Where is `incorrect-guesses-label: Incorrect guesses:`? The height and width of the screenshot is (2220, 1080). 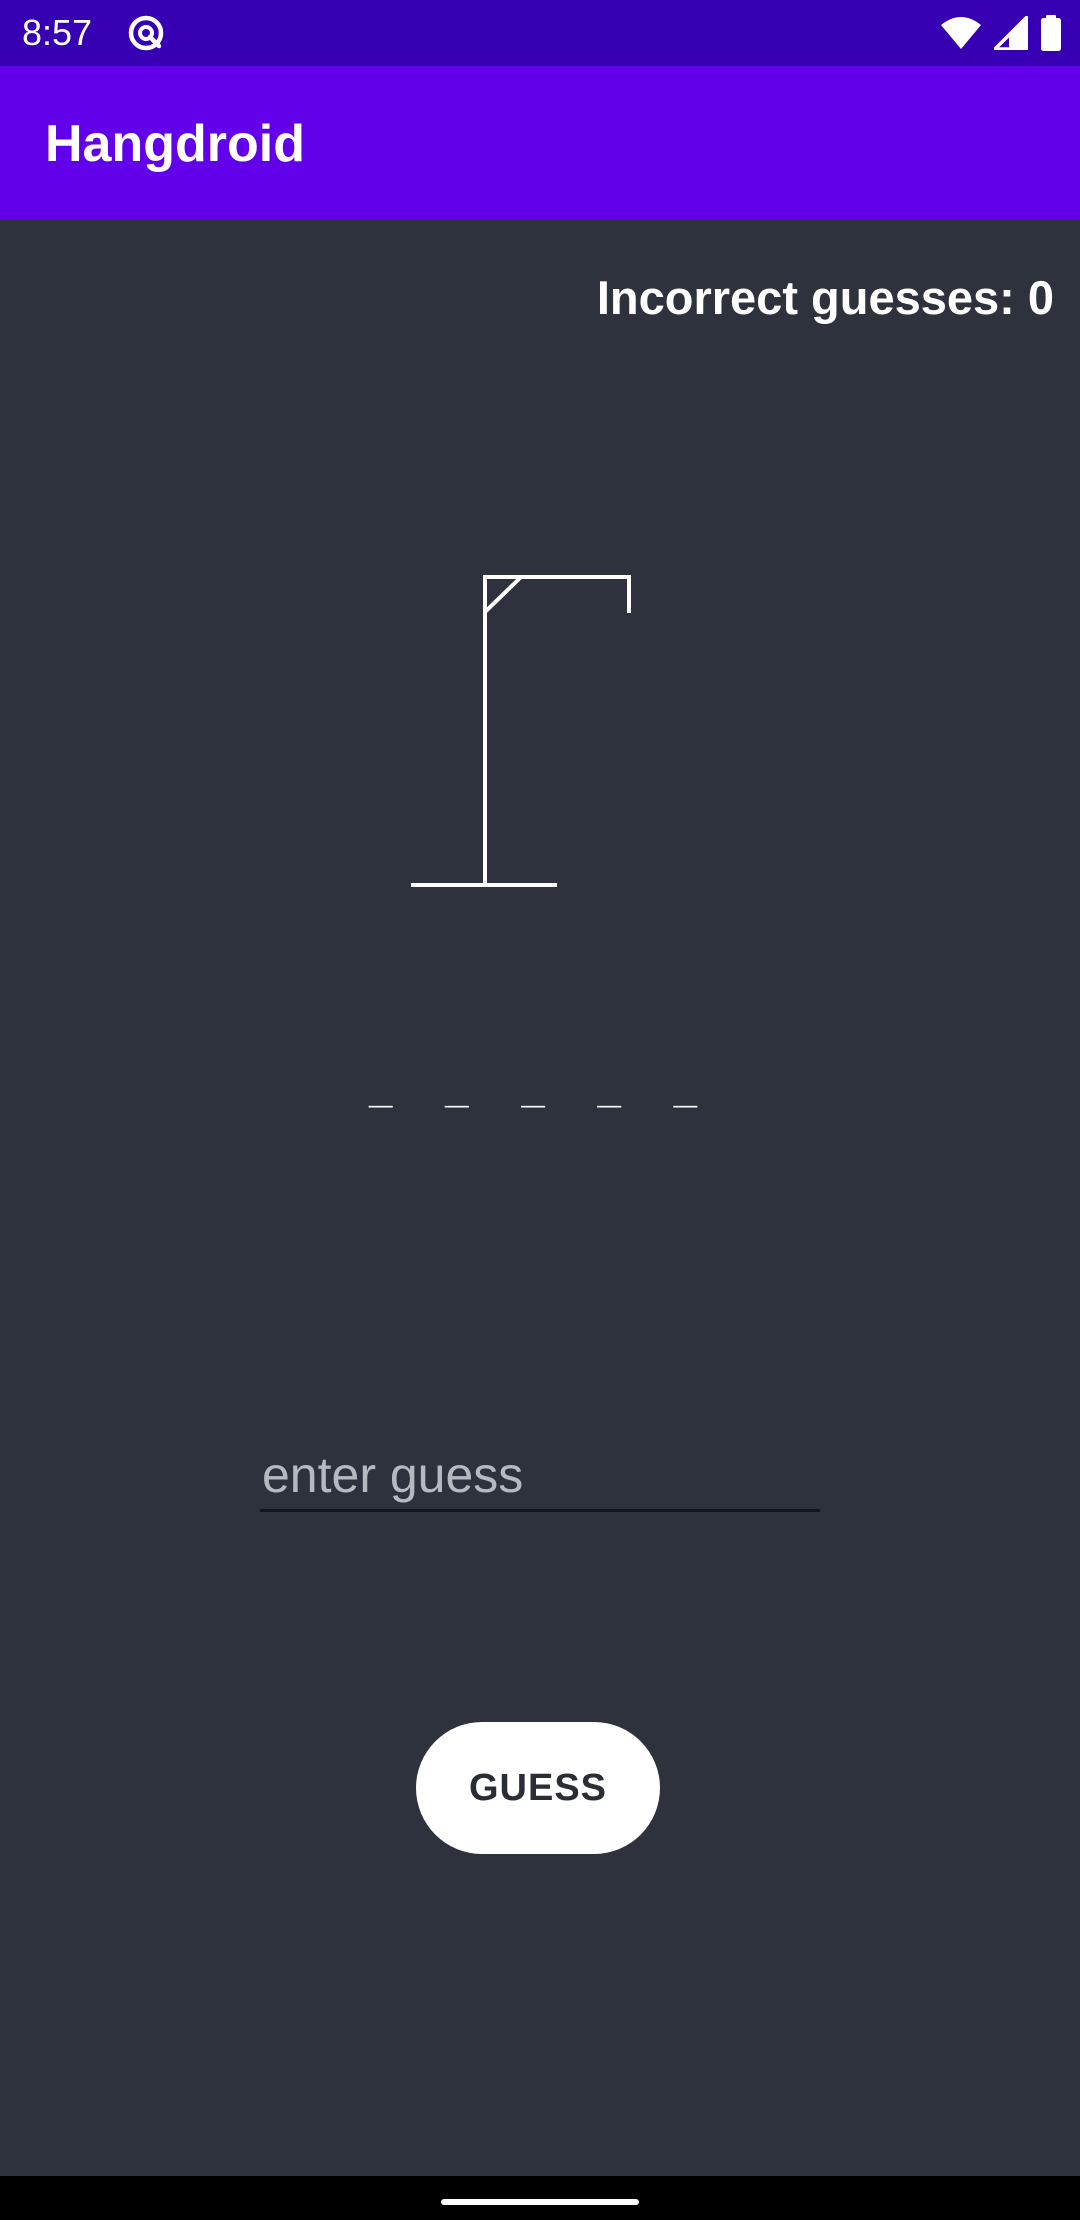
incorrect-guesses-label: Incorrect guesses: is located at coordinates (805, 297).